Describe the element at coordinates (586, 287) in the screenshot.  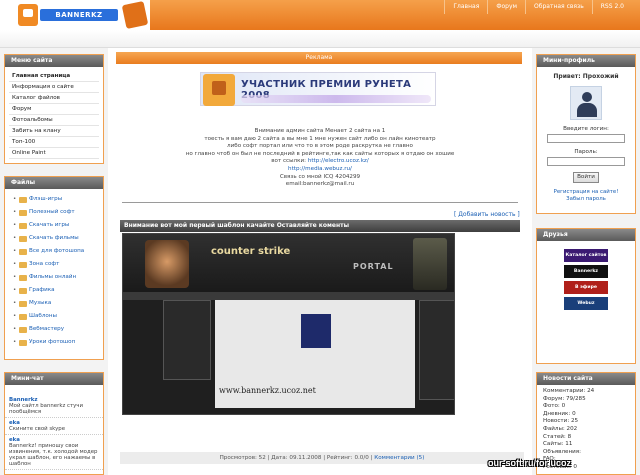
I see `friend-button-live: В эфире` at that location.